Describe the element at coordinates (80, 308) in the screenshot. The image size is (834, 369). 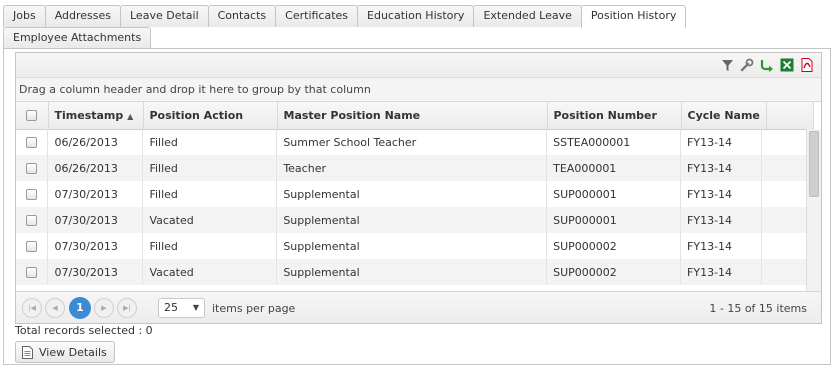
I see `page-number-current: 1` at that location.